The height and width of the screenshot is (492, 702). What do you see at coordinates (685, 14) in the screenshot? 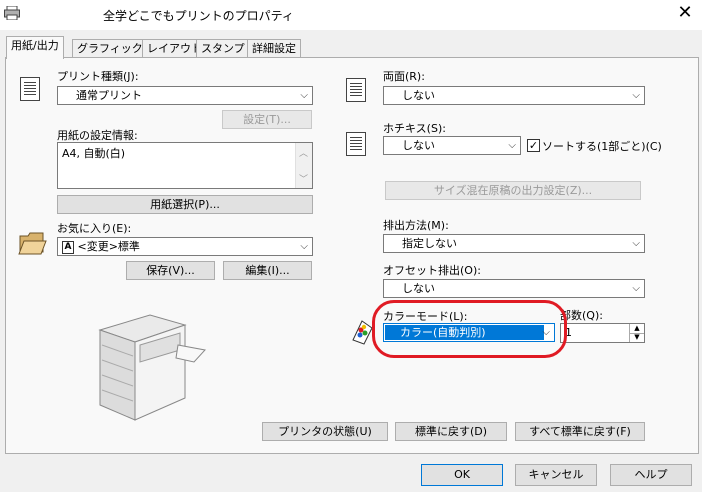
I see `close-button: ✕` at bounding box center [685, 14].